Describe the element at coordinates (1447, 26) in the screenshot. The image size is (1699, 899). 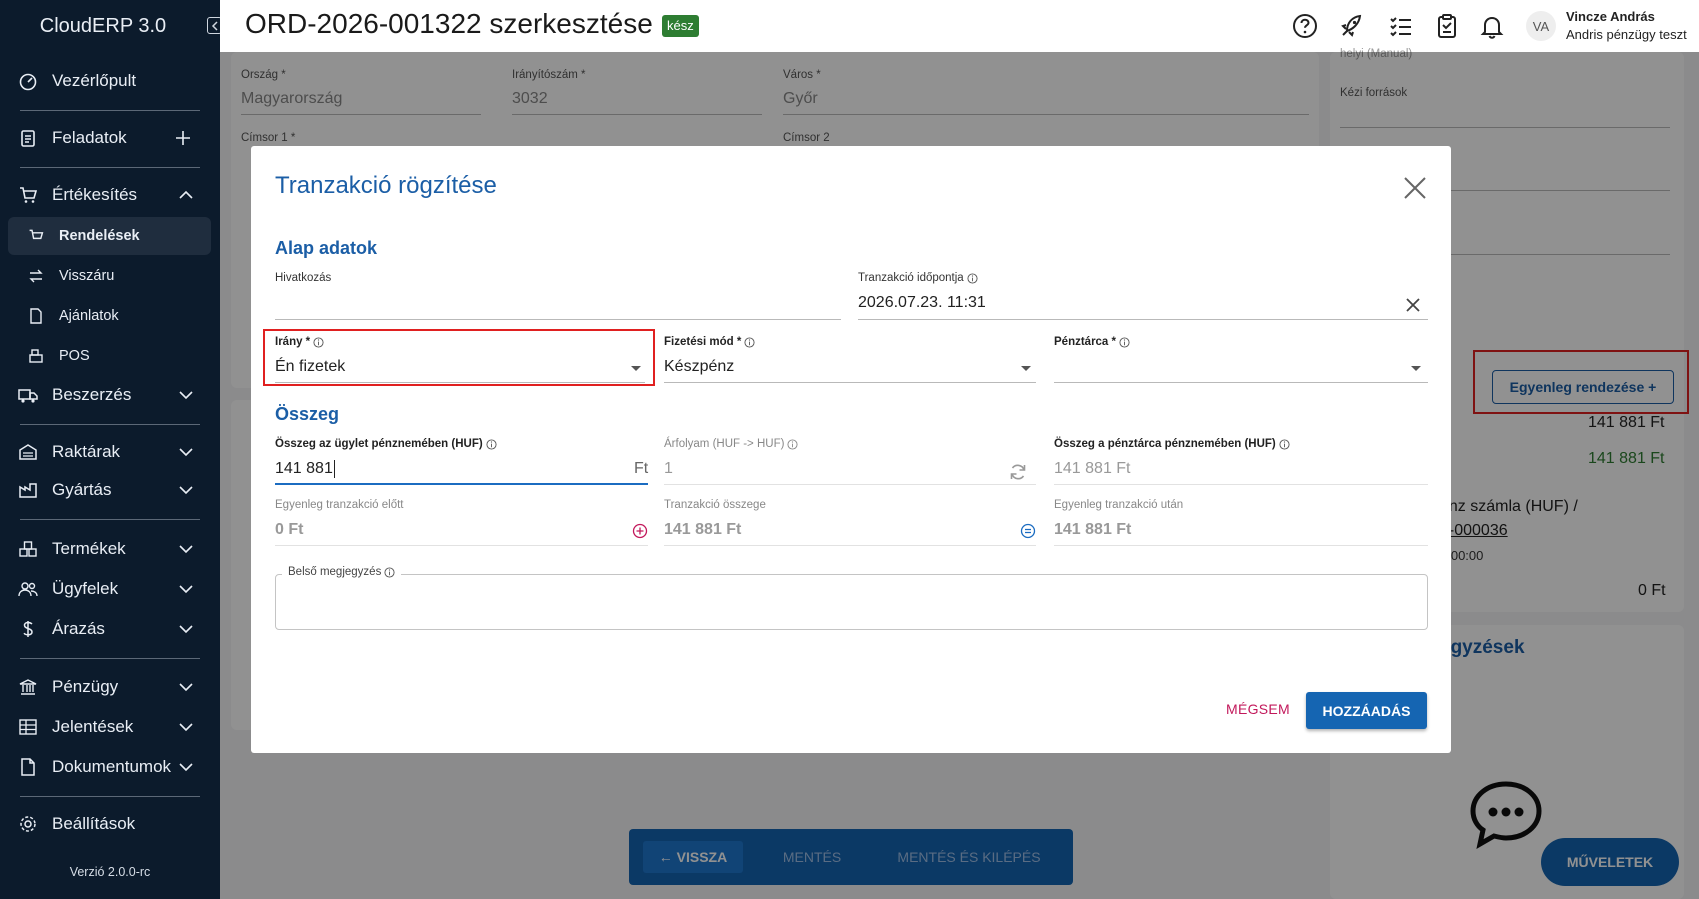
I see `clipboard-check-icon` at that location.